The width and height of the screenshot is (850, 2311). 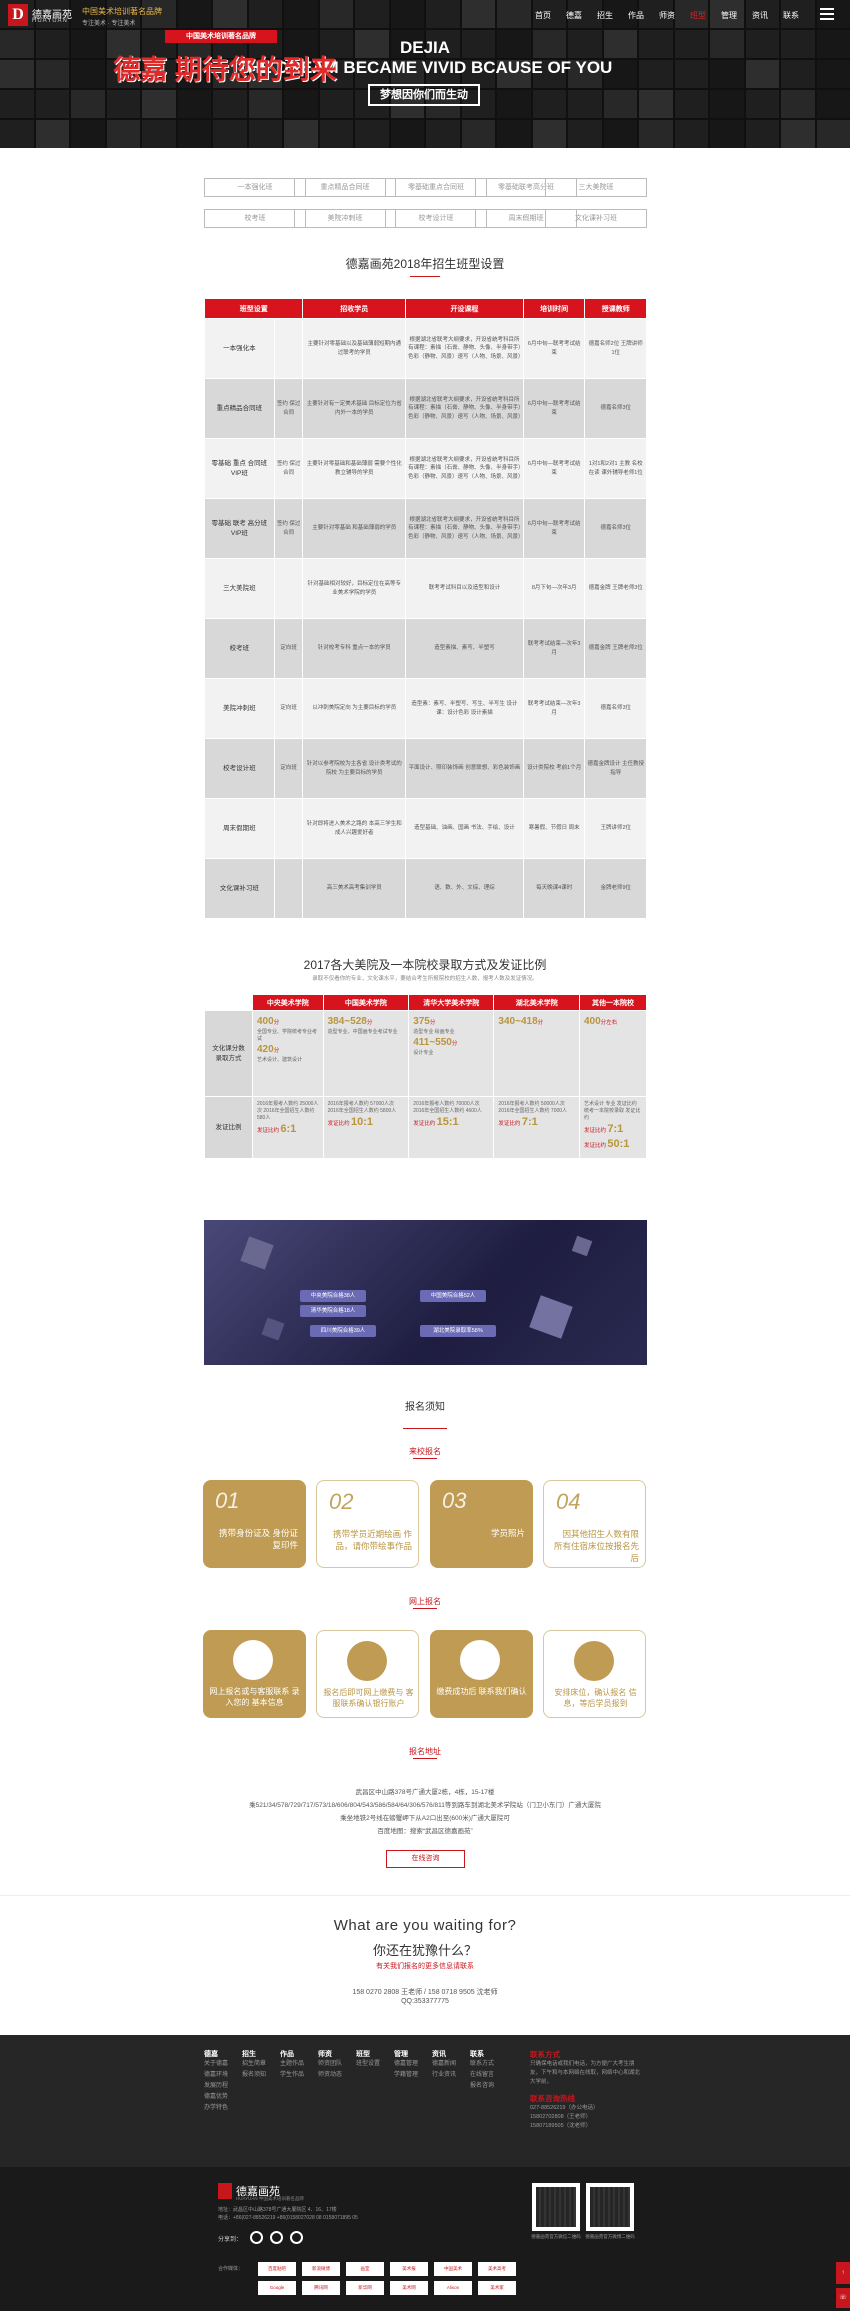 What do you see at coordinates (354, 308) in the screenshot?
I see `table-header: 招收学员` at bounding box center [354, 308].